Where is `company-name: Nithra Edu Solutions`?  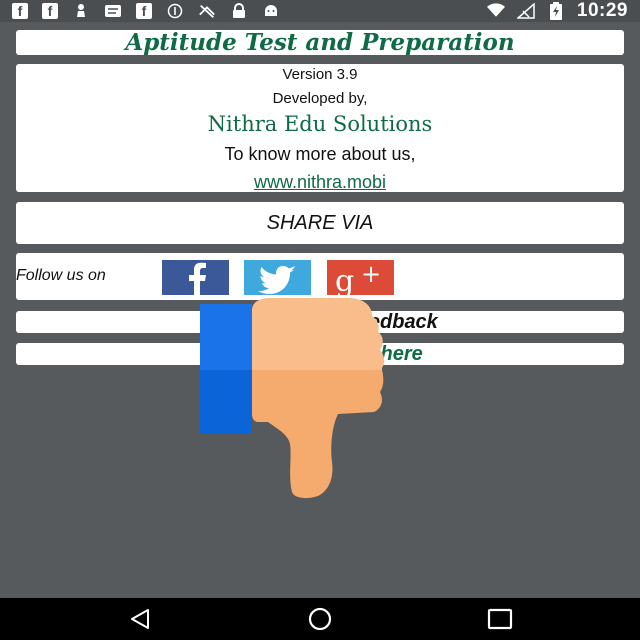
company-name: Nithra Edu Solutions is located at coordinates (320, 124).